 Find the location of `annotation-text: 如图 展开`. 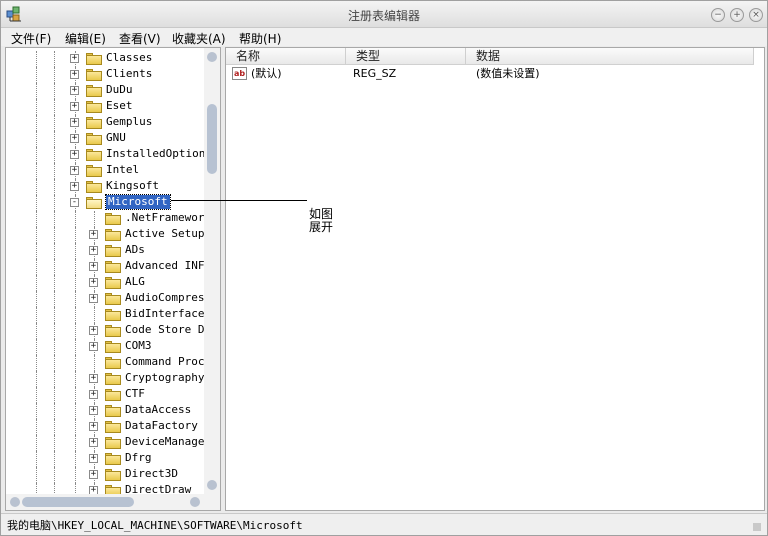

annotation-text: 如图 展开 is located at coordinates (329, 221).